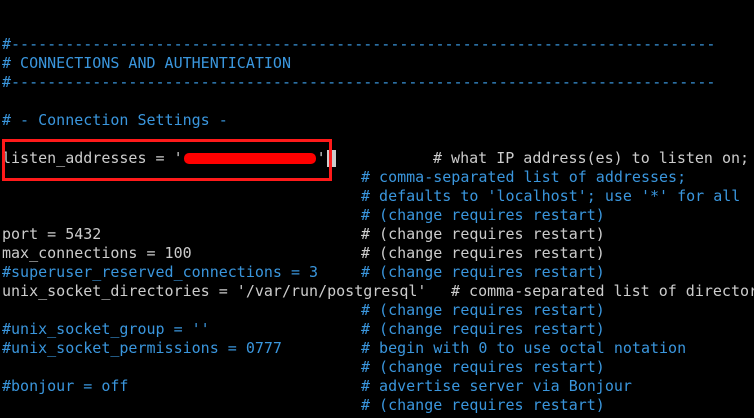 Image resolution: width=754 pixels, height=418 pixels. Describe the element at coordinates (115, 120) in the screenshot. I see `subsection-heading: # - Connection Settings -` at that location.